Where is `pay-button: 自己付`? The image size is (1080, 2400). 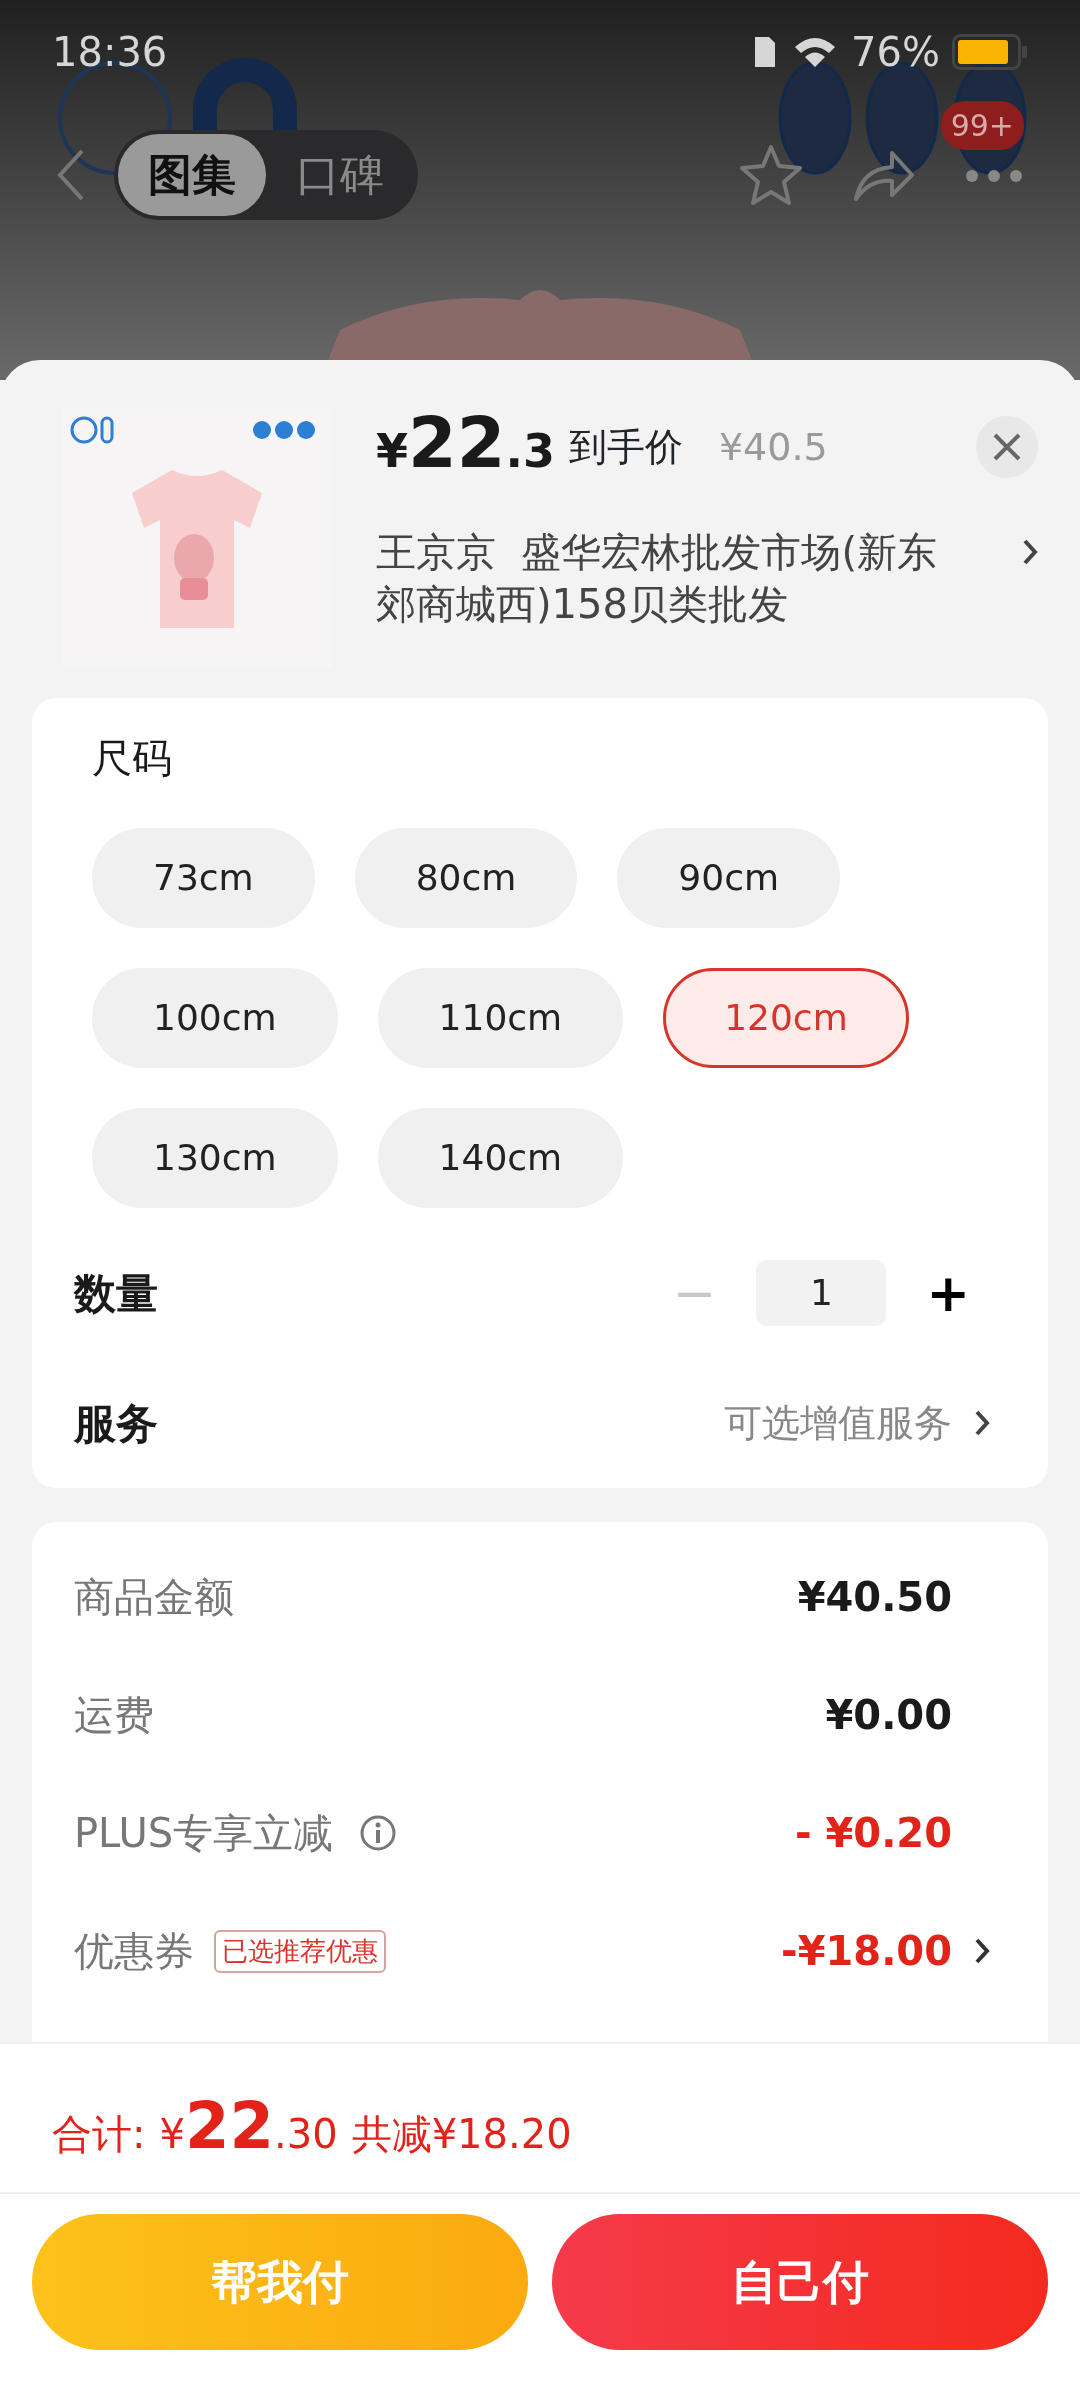
pay-button: 自己付 is located at coordinates (800, 2282).